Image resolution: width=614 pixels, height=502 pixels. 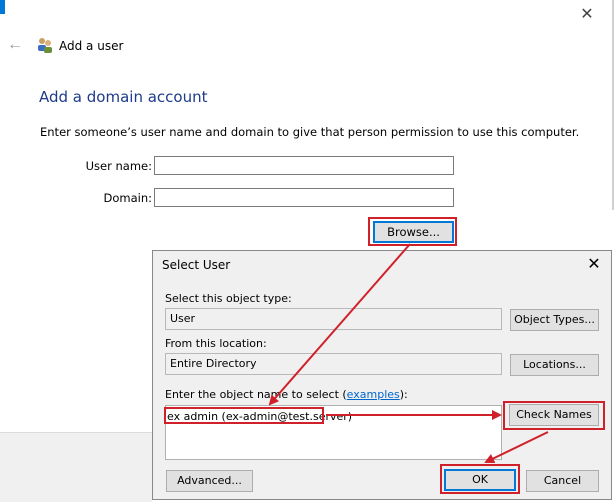 What do you see at coordinates (412, 231) in the screenshot?
I see `browse-highlight-box` at bounding box center [412, 231].